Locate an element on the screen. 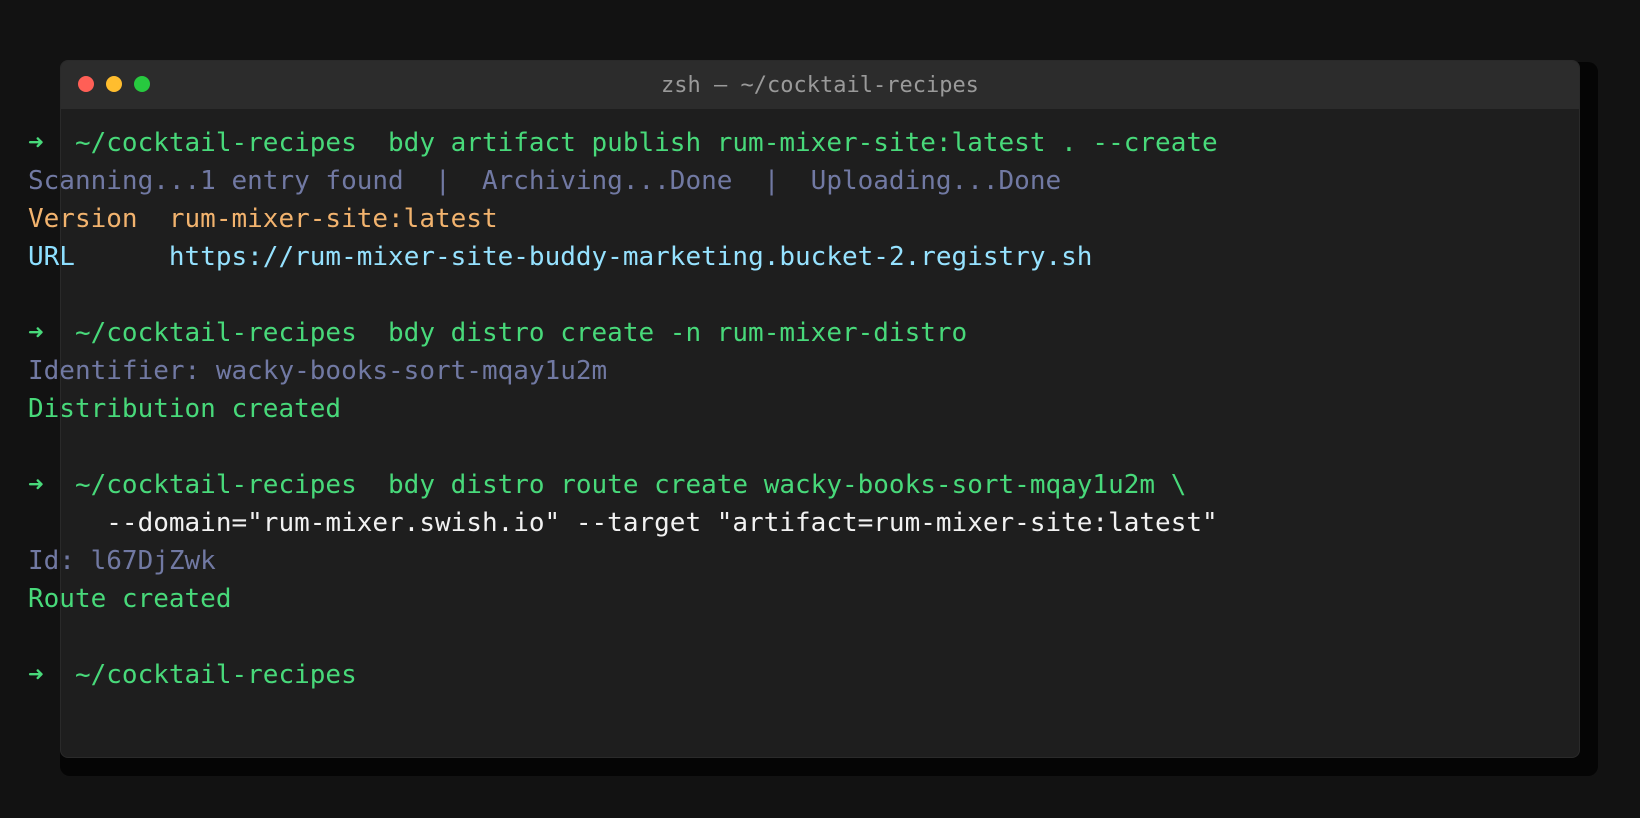  minimize-button is located at coordinates (114, 84).